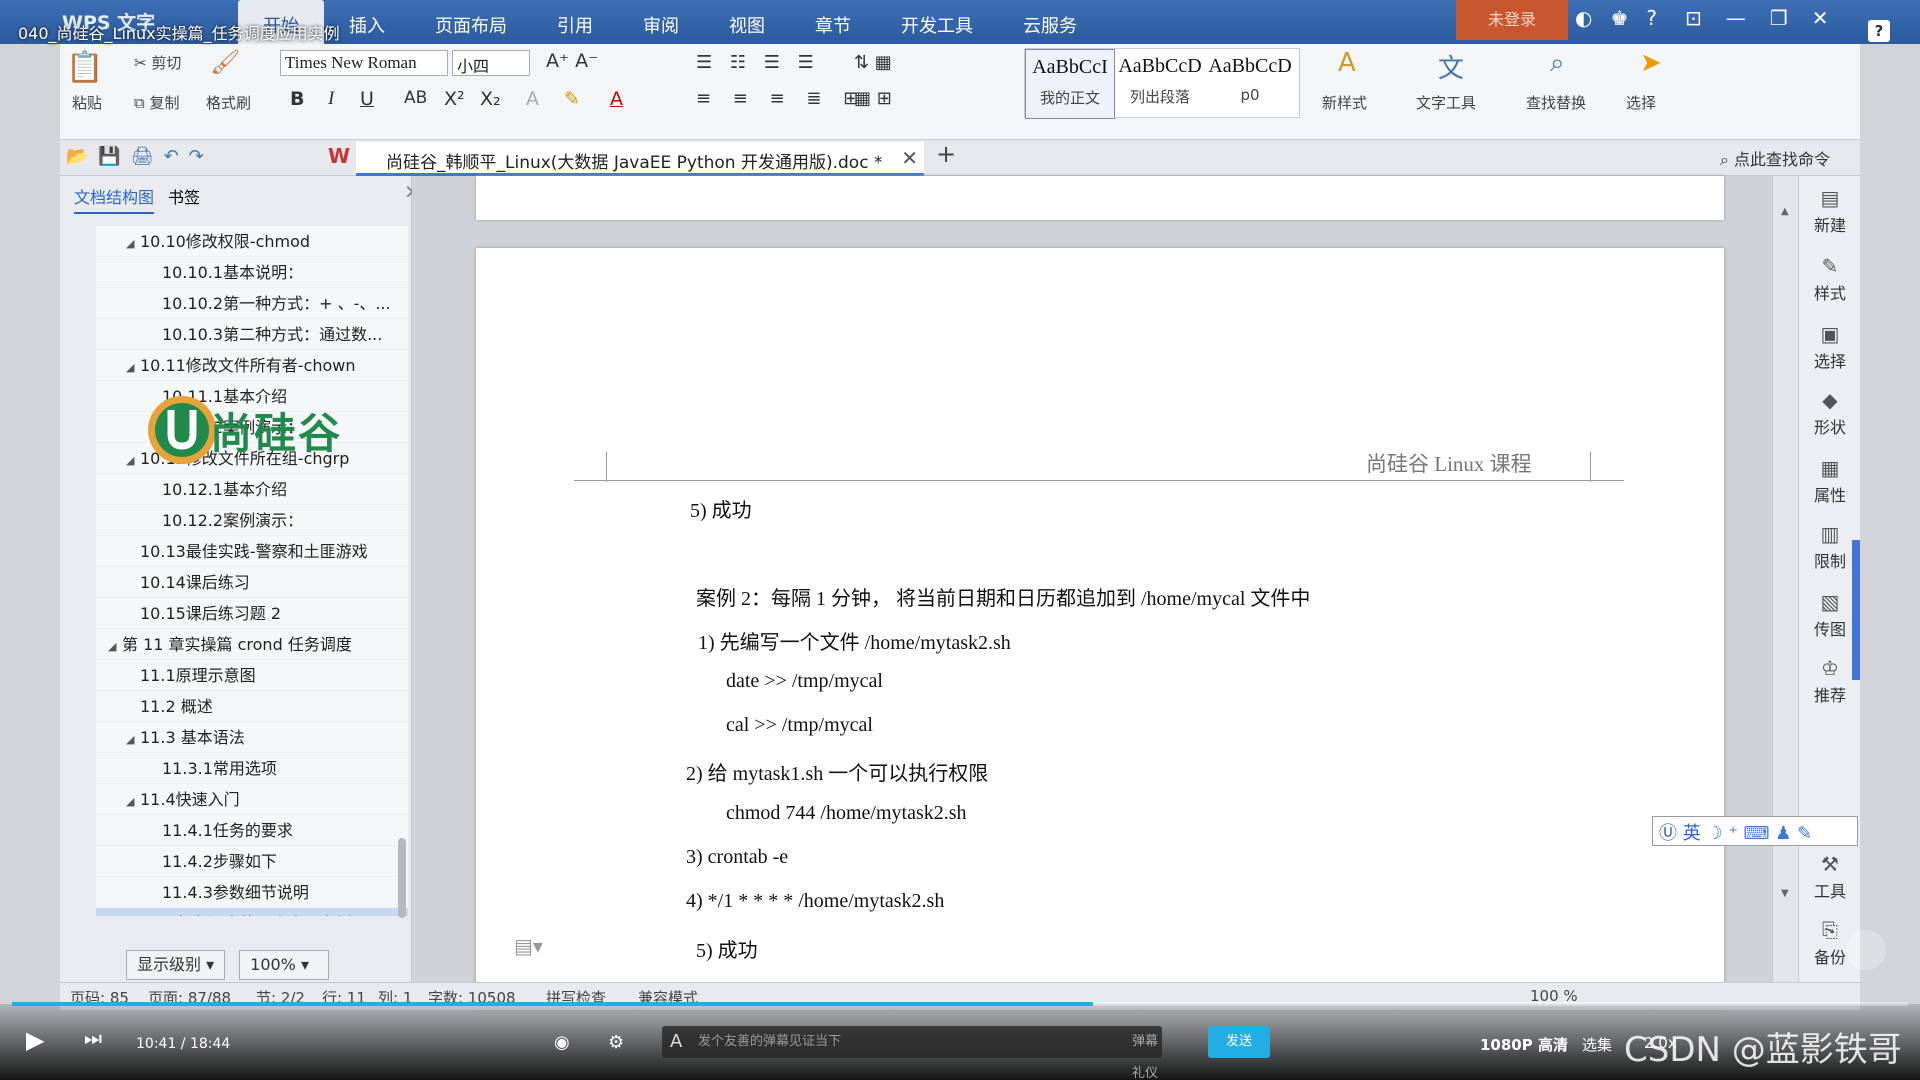 This screenshot has height=1080, width=1920. I want to click on shading-icon: ▦ ⊞, so click(873, 98).